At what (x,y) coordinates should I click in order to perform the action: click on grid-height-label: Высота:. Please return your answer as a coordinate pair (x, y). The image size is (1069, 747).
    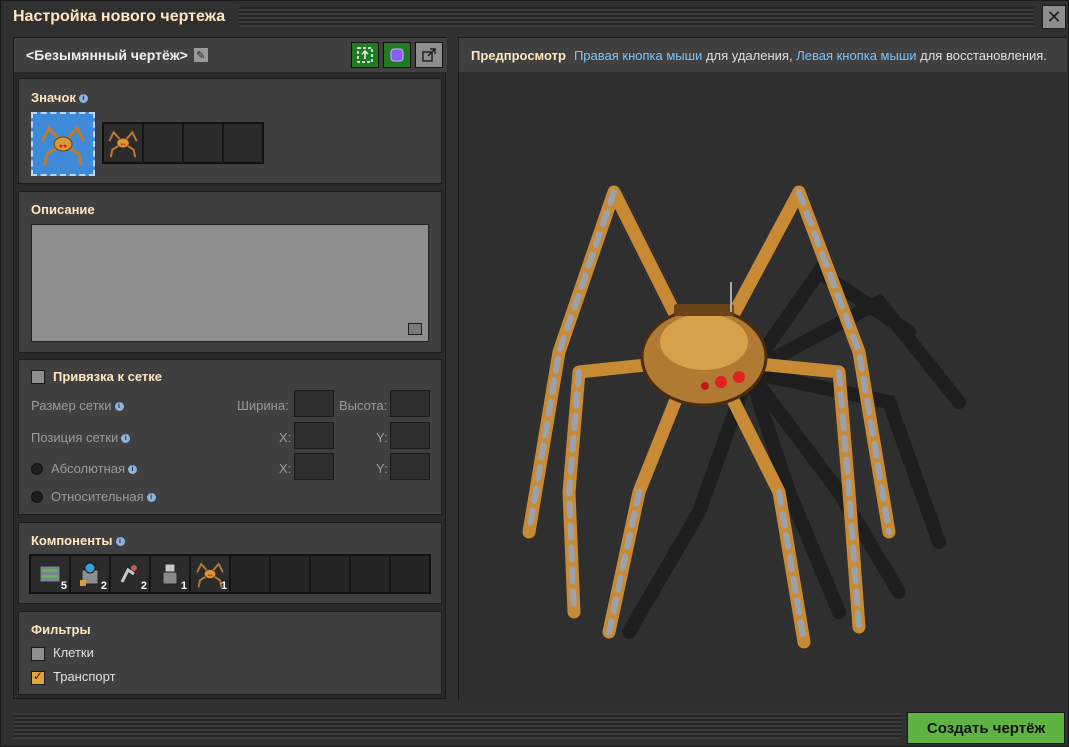
    Looking at the image, I should click on (363, 405).